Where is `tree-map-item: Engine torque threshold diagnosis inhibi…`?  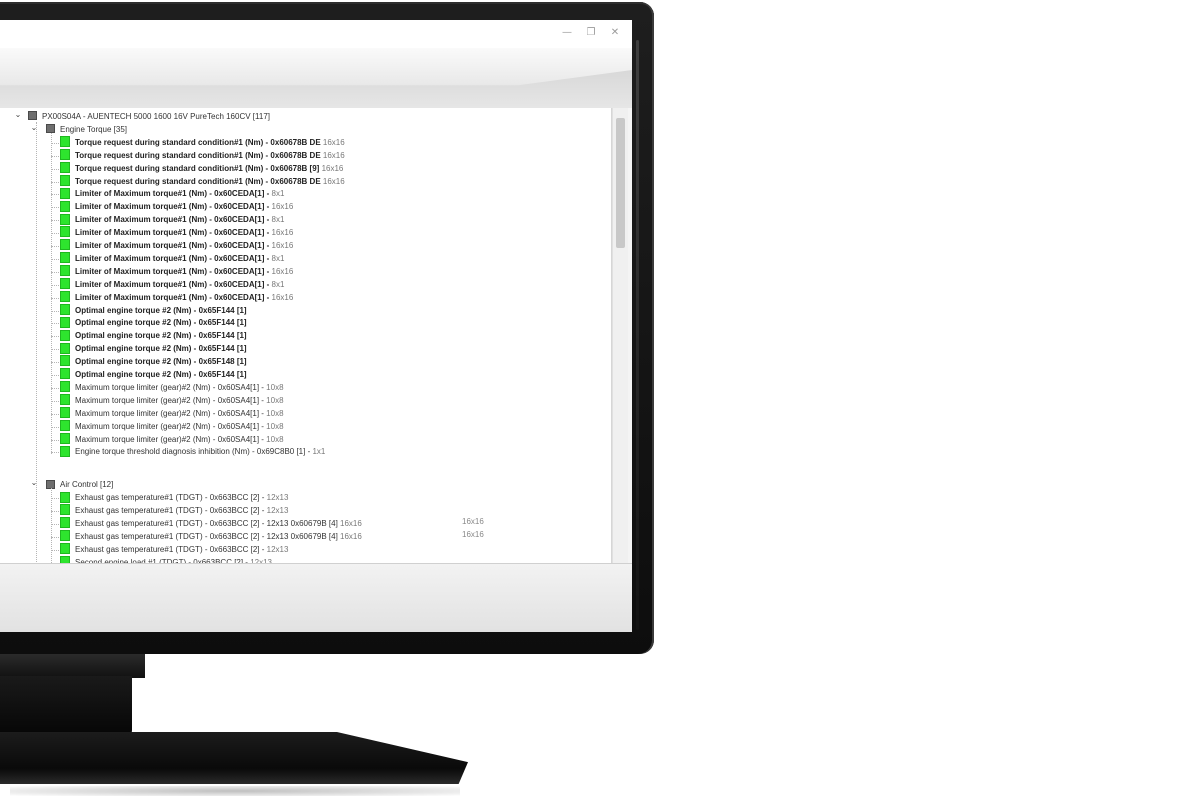
tree-map-item: Engine torque threshold diagnosis inhibi… is located at coordinates (192, 451).